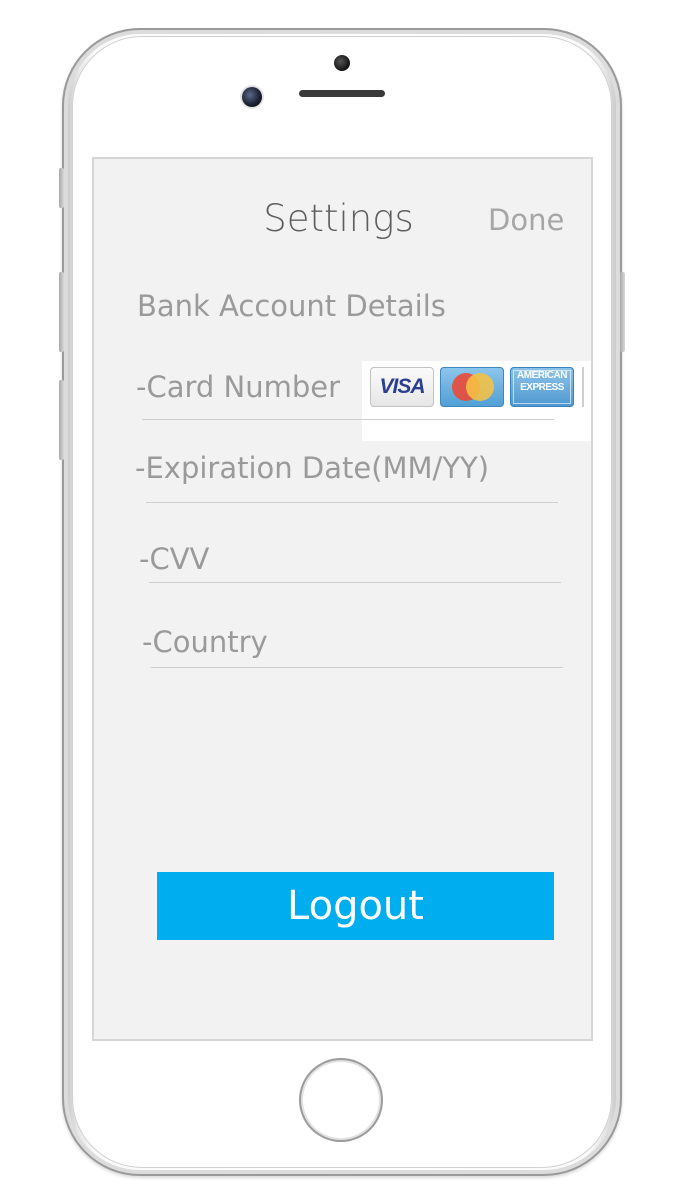  Describe the element at coordinates (402, 387) in the screenshot. I see `visa-card-icon: VISA` at that location.